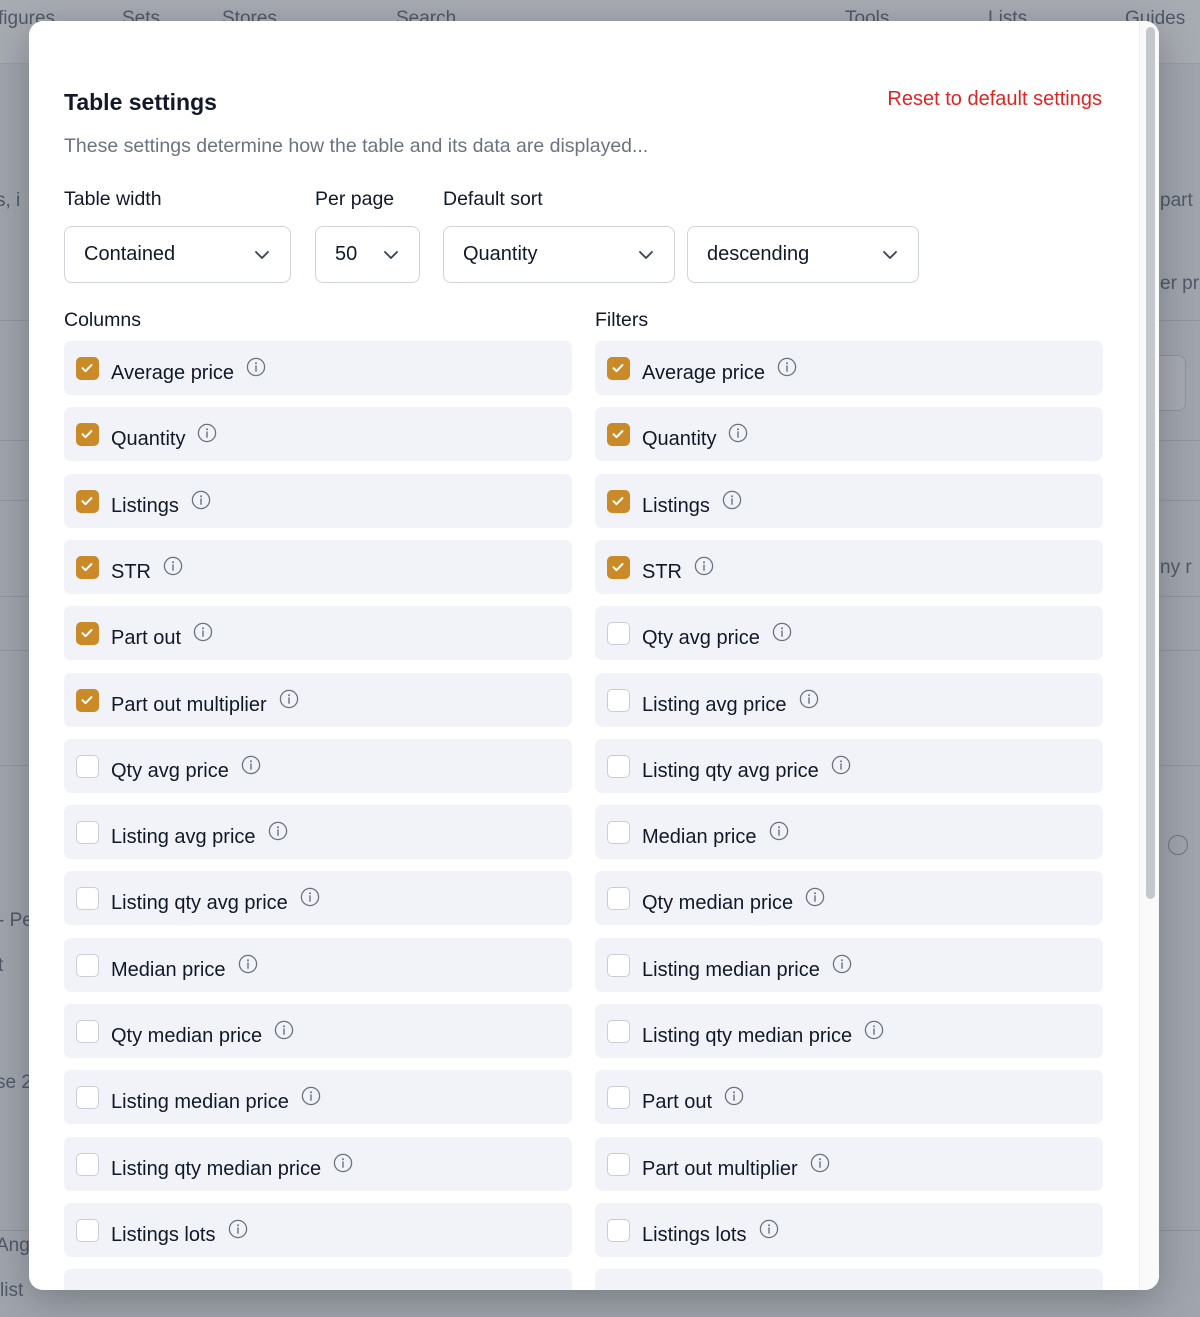 The height and width of the screenshot is (1317, 1200). Describe the element at coordinates (731, 970) in the screenshot. I see `option-label: Listing median price` at that location.